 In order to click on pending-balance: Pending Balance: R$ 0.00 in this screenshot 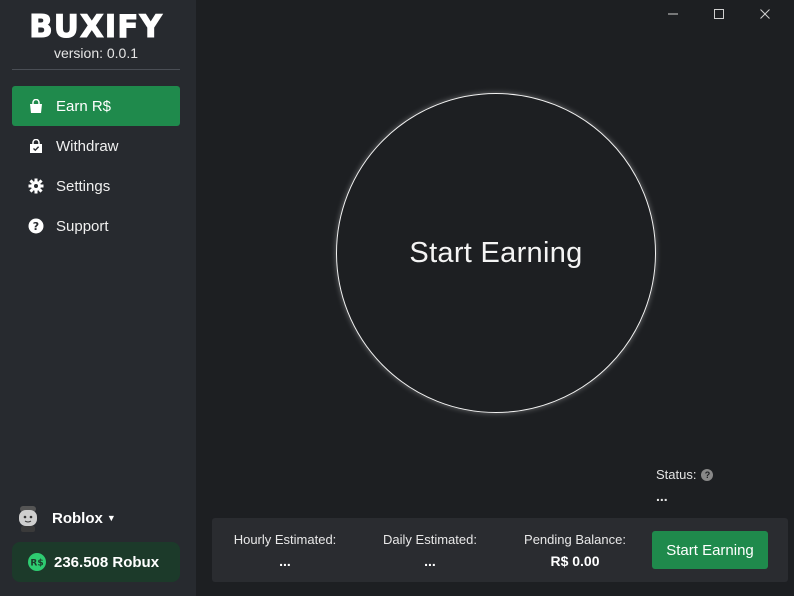, I will do `click(575, 550)`.